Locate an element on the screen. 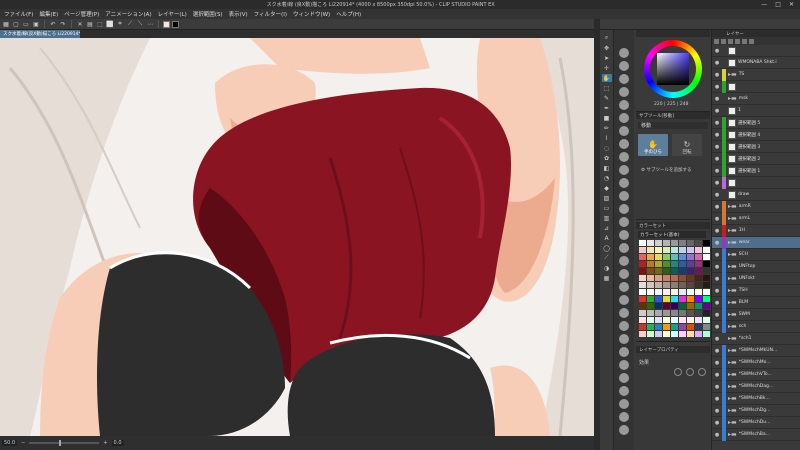 This screenshot has height=450, width=800. menu-page: ページ管理(P) is located at coordinates (81, 14).